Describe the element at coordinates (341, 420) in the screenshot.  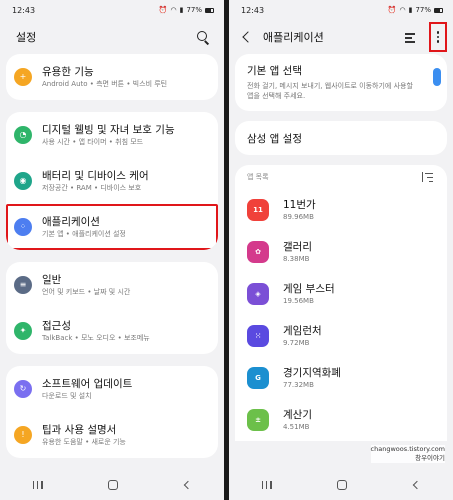
I see `app-row-calculator: ± 계산기 4.51MB` at that location.